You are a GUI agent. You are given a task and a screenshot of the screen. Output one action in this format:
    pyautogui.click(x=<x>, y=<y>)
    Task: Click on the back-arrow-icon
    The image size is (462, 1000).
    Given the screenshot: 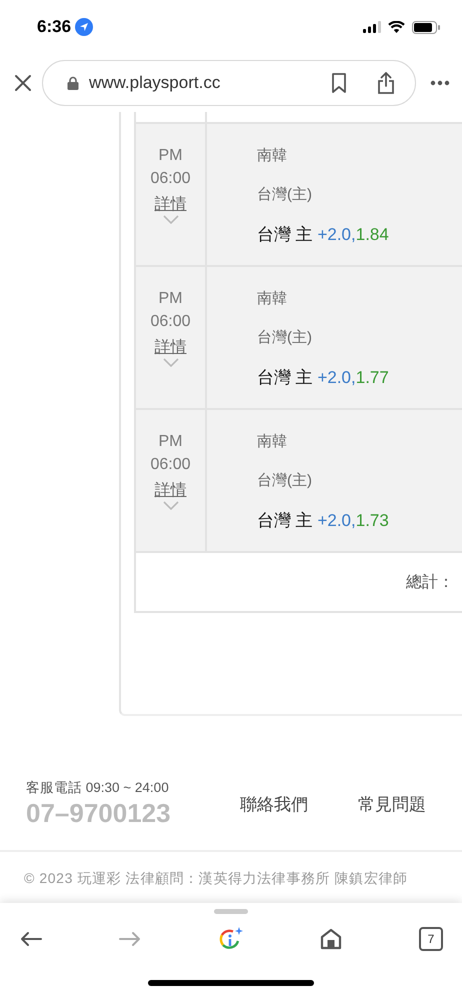 What is the action you would take?
    pyautogui.click(x=31, y=939)
    